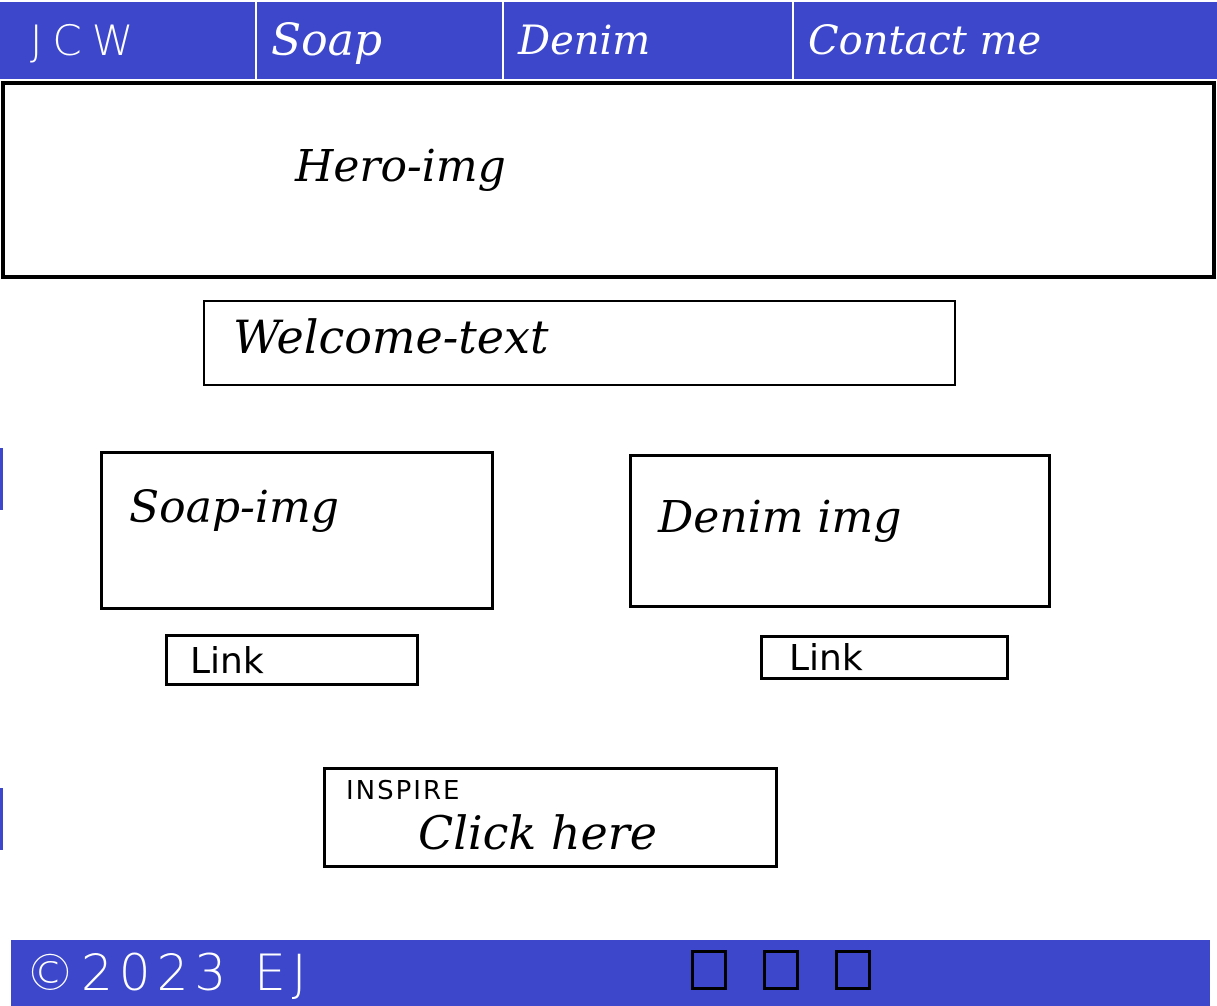  I want to click on inspire-cta-button: INSPIRE Click here, so click(550, 817).